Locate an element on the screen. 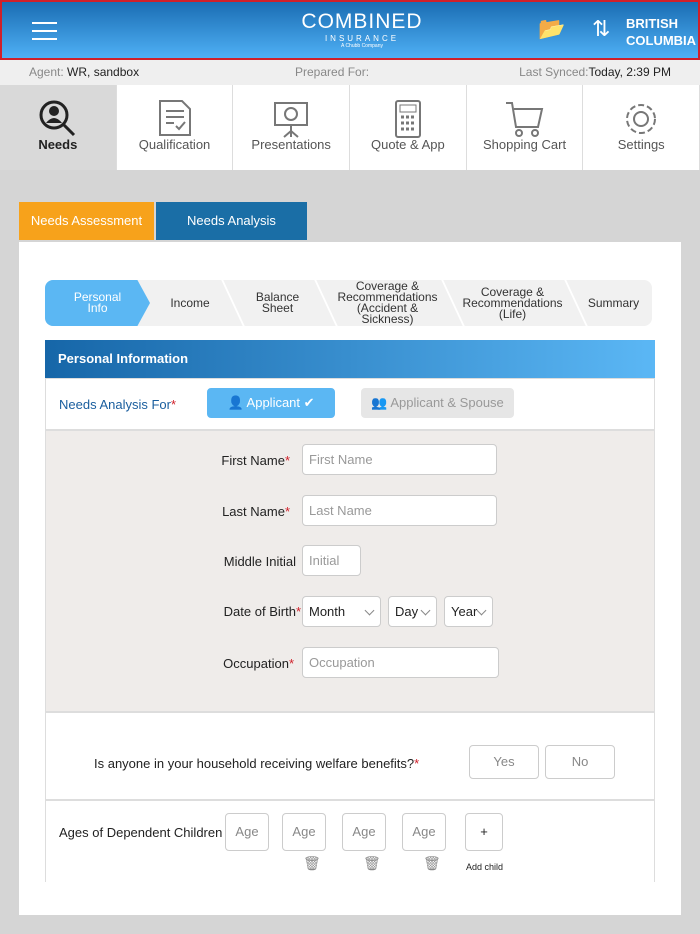 The image size is (700, 934). applicant-label: Applicant is located at coordinates (273, 402).